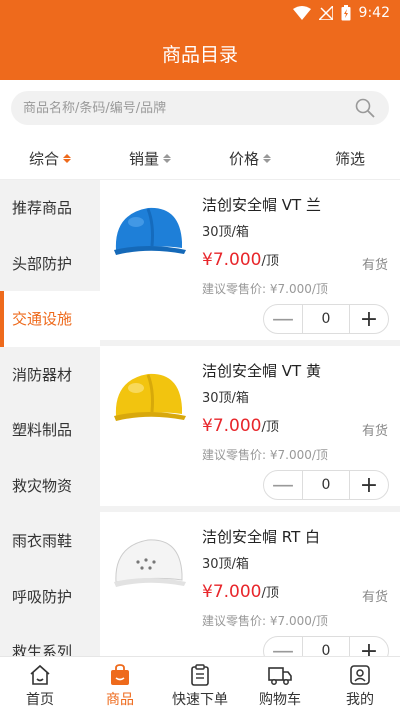  I want to click on nav-profile: 我的, so click(360, 684).